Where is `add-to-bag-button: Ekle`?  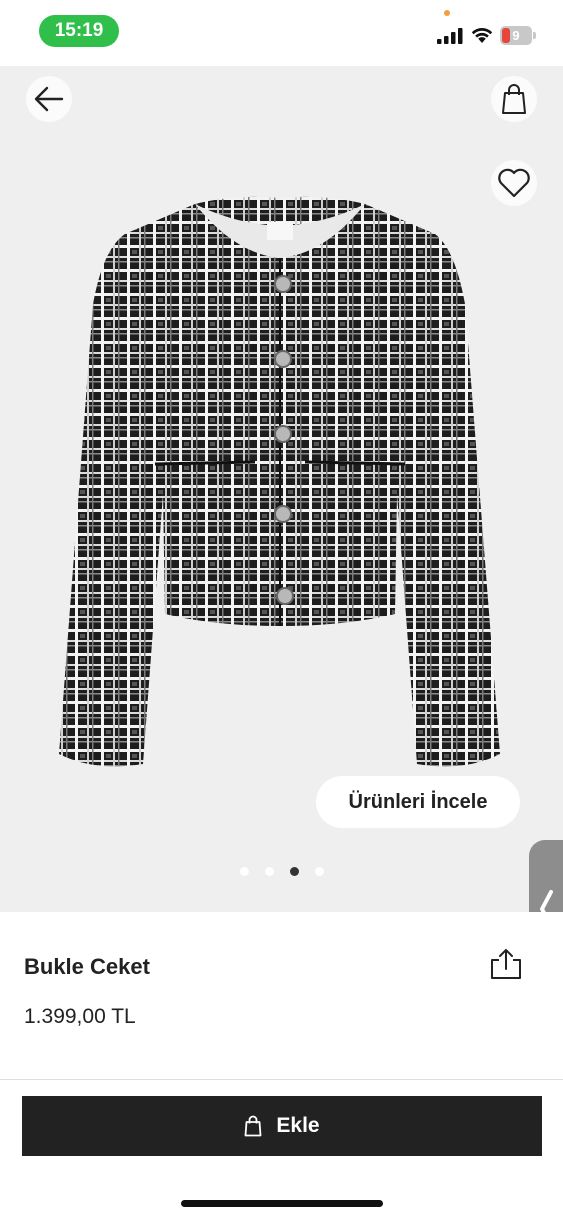 add-to-bag-button: Ekle is located at coordinates (282, 1126).